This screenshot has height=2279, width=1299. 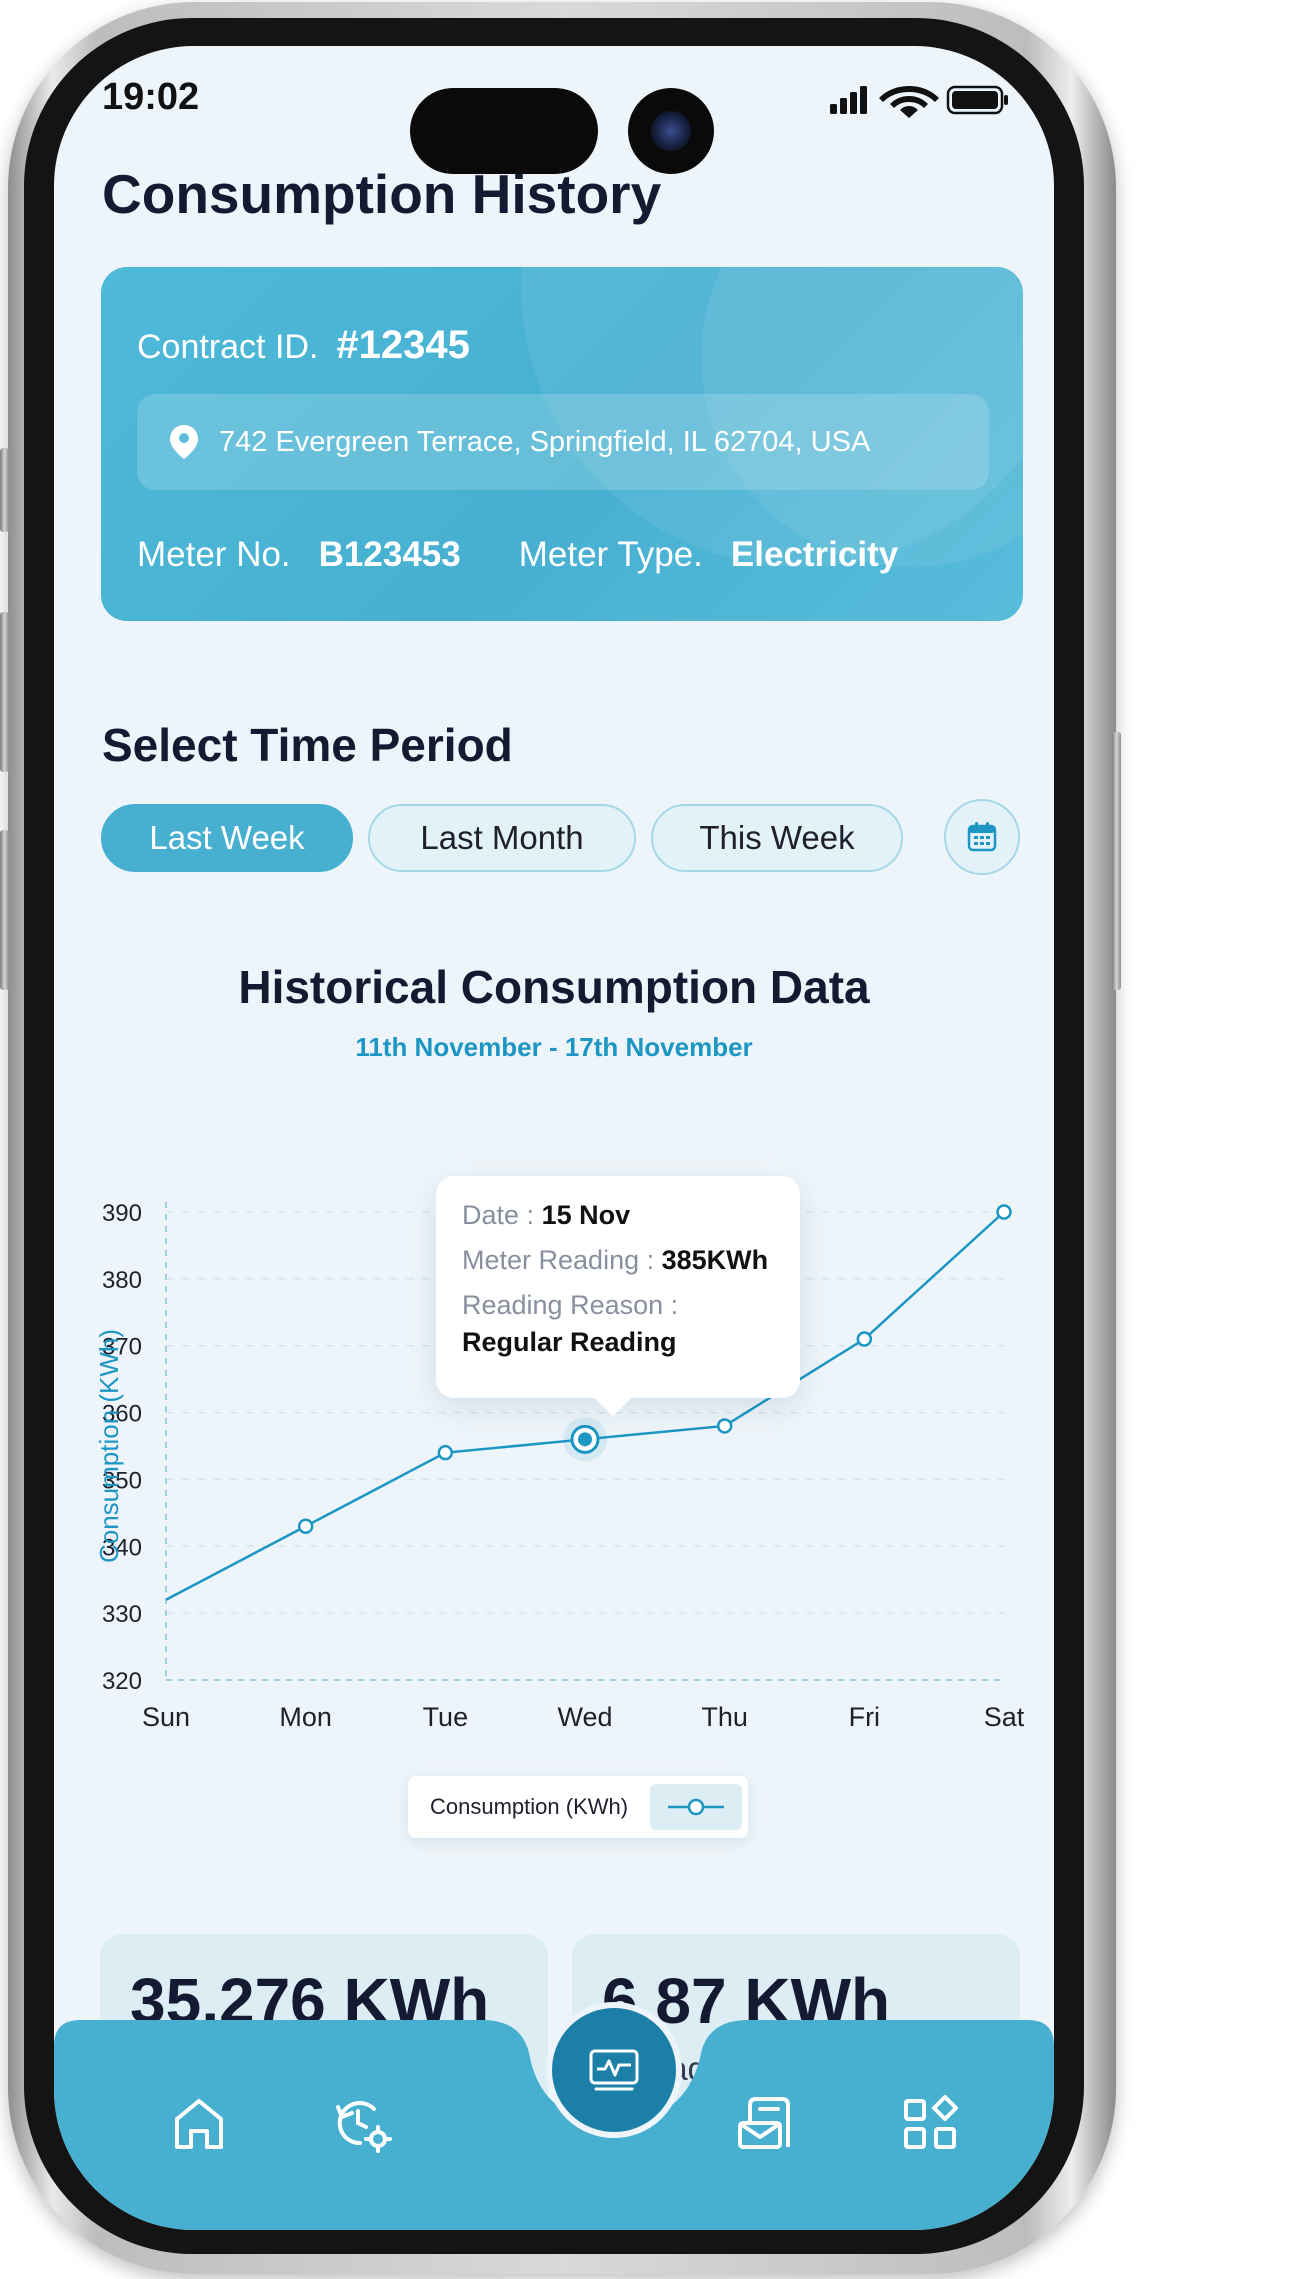 I want to click on tooltip-reason-value: Regular Reading, so click(x=569, y=1342).